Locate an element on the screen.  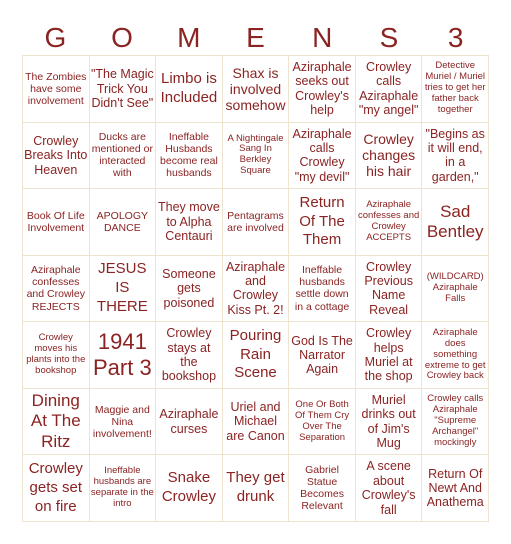
bingo-cell: Maggie and Nina involvement! is located at coordinates (123, 422).